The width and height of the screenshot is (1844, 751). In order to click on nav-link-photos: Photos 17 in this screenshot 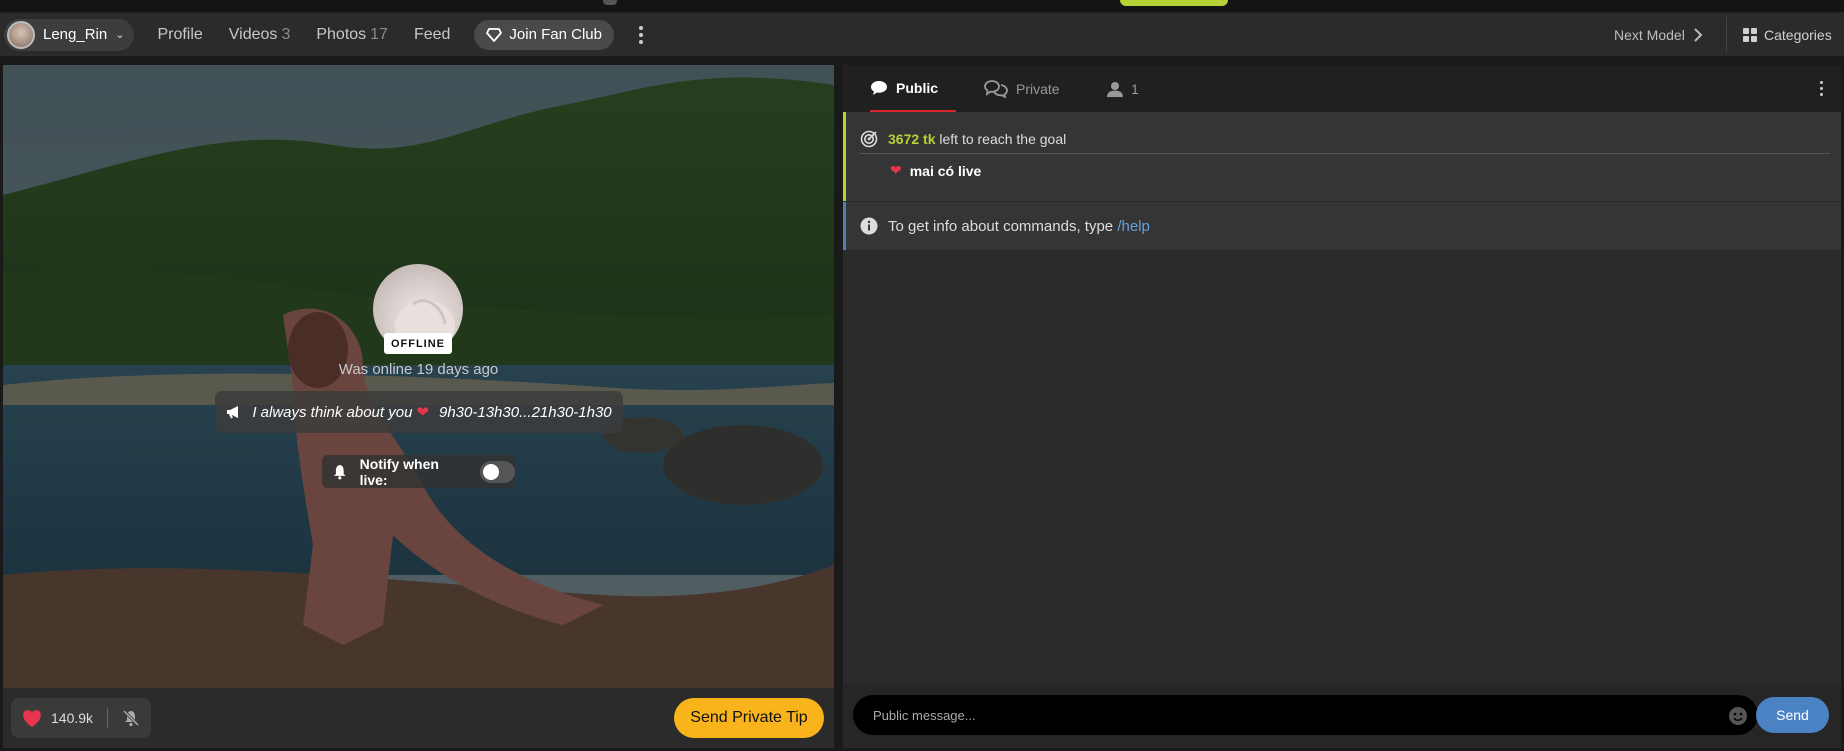, I will do `click(352, 35)`.